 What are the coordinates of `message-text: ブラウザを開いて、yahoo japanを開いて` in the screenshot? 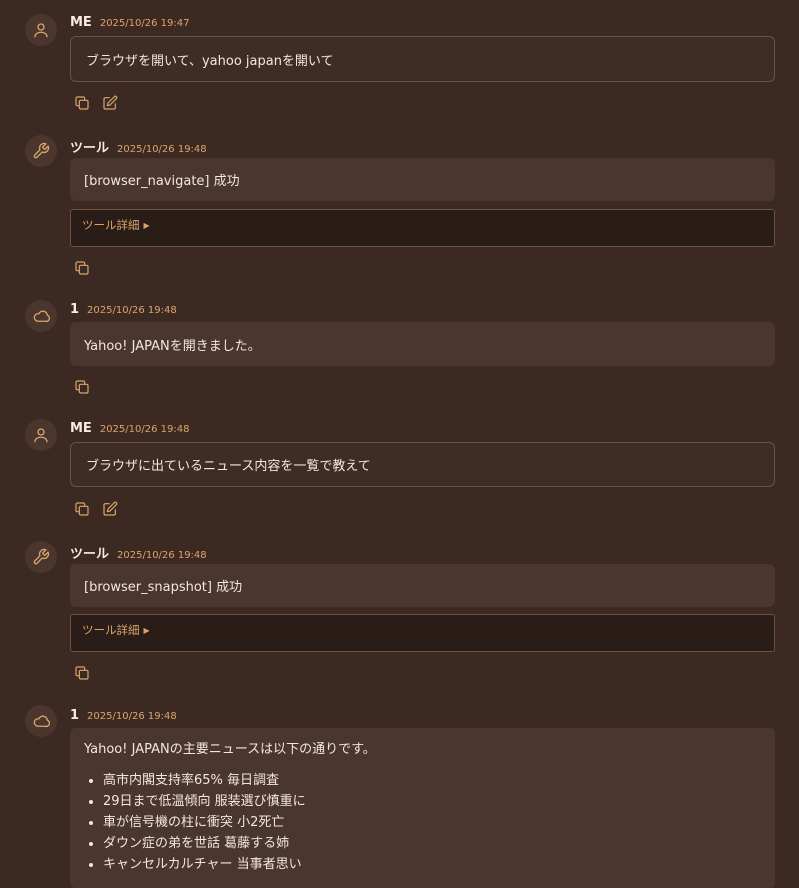 It's located at (210, 61).